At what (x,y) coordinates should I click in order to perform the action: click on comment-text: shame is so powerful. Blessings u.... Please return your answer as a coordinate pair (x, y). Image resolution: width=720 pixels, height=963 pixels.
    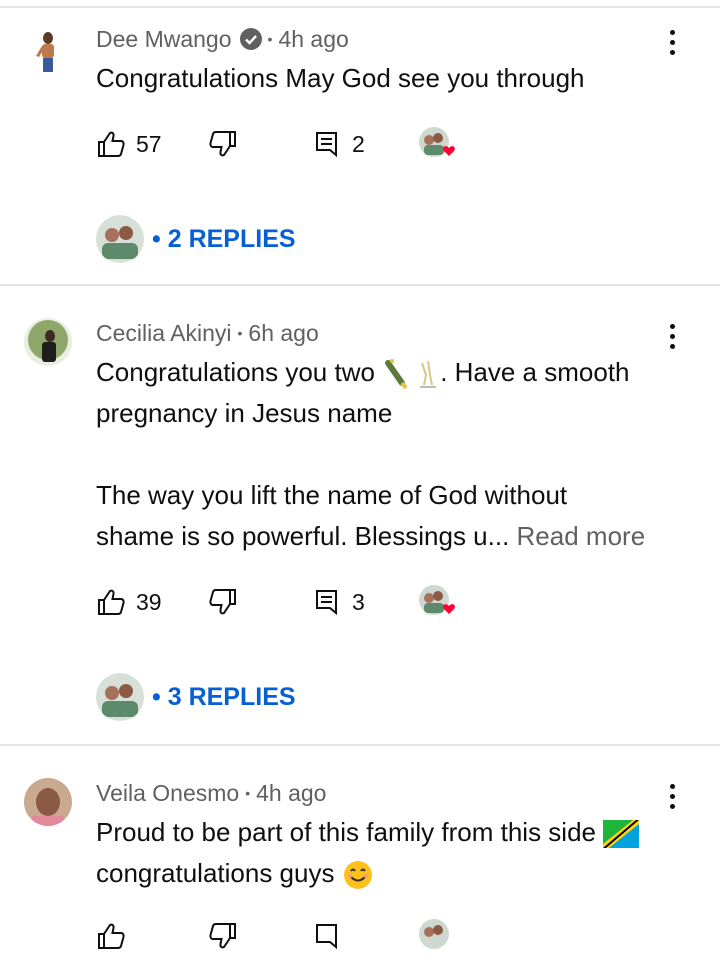
    Looking at the image, I should click on (303, 536).